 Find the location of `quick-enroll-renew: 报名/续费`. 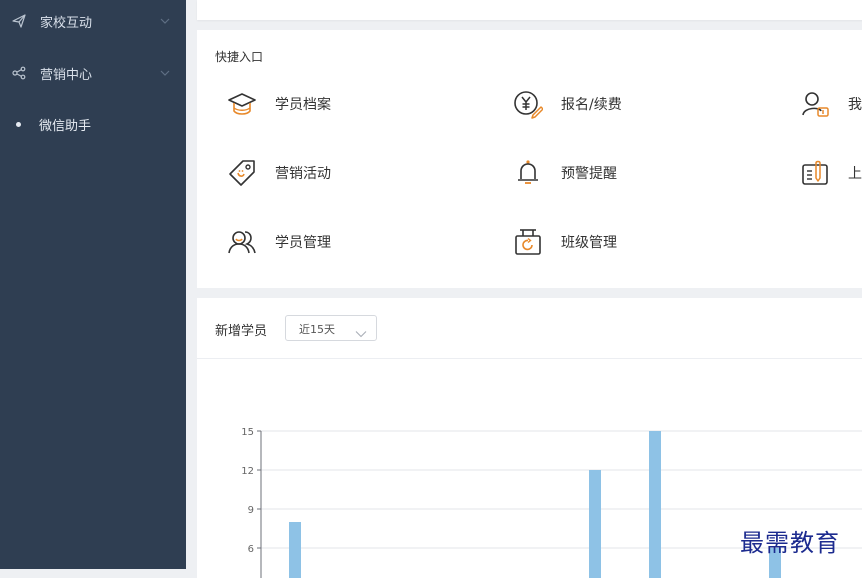

quick-enroll-renew: 报名/续费 is located at coordinates (567, 104).